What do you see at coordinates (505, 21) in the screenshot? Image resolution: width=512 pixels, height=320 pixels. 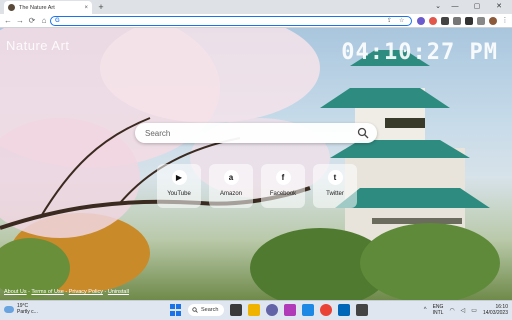 I see `menu-dots-icon: ⋮` at bounding box center [505, 21].